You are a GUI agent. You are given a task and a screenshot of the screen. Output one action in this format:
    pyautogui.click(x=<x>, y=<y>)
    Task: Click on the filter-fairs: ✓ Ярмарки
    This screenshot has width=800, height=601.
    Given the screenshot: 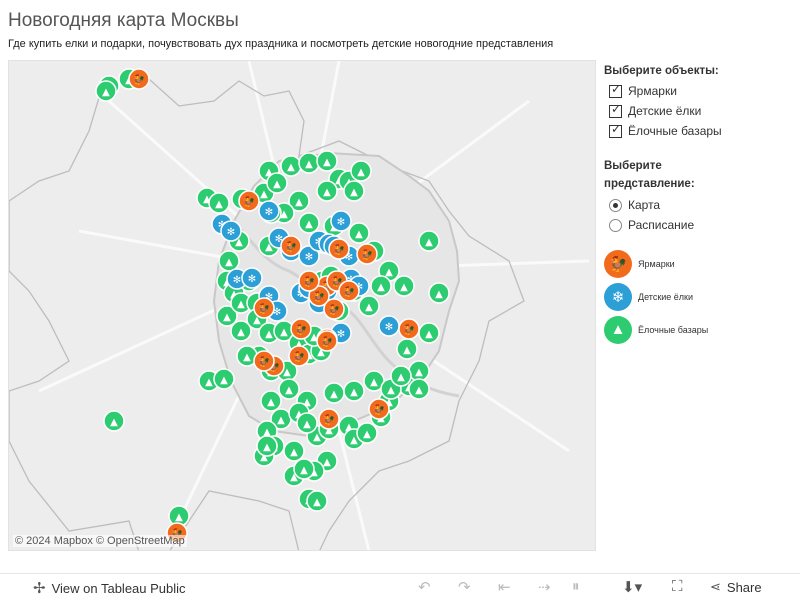 What is the action you would take?
    pyautogui.click(x=699, y=91)
    